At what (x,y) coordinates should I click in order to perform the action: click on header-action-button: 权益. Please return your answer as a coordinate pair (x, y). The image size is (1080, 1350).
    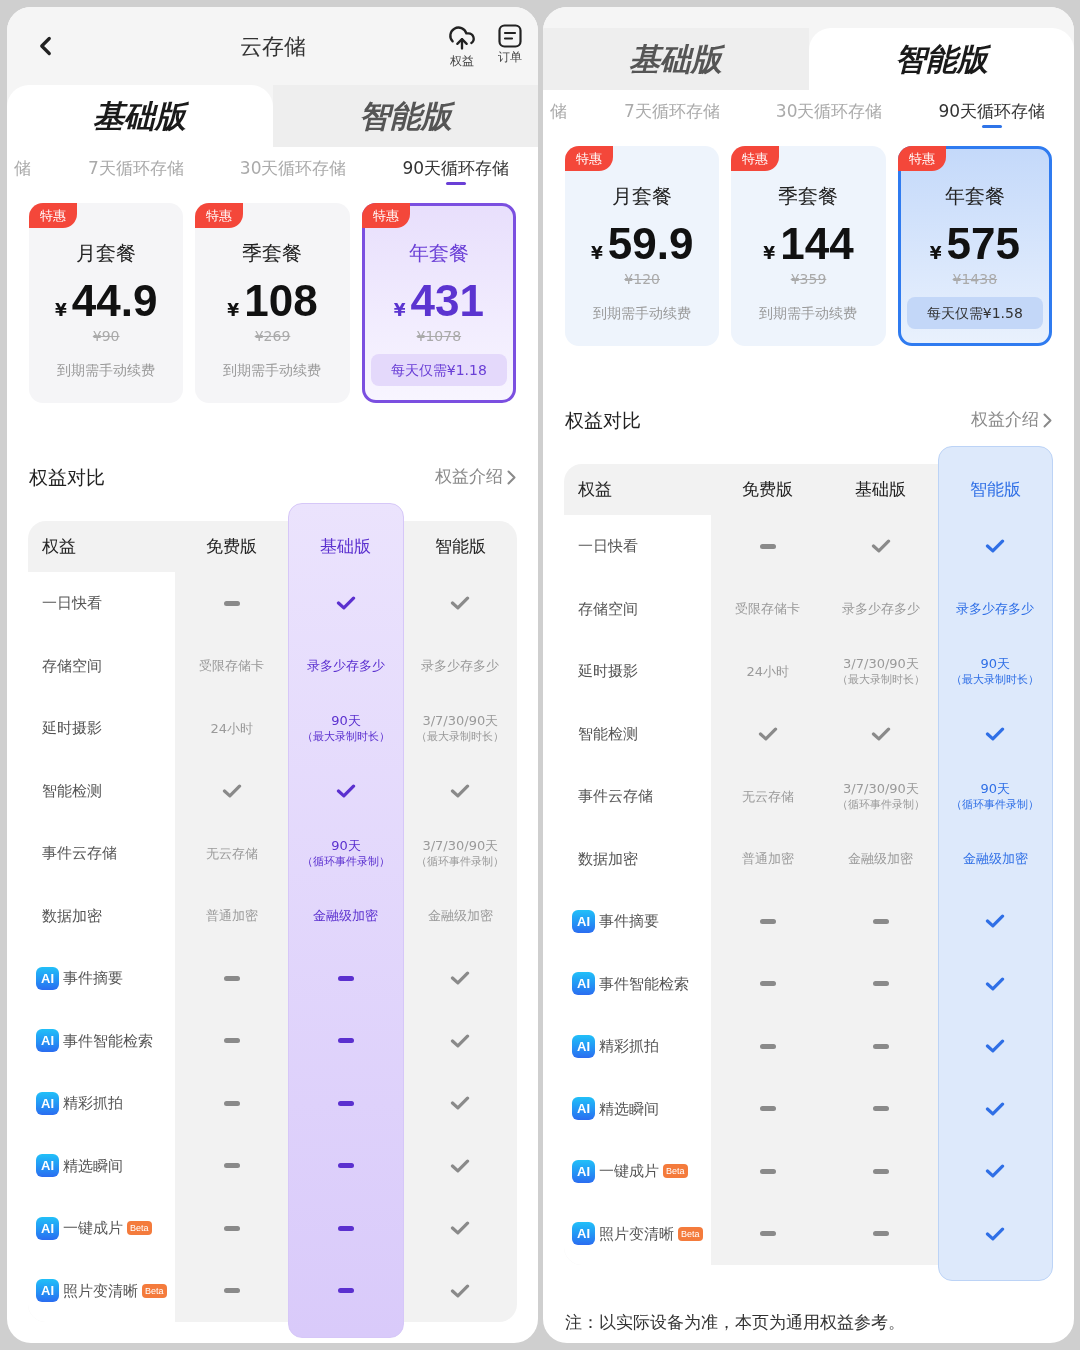
    Looking at the image, I should click on (462, 46).